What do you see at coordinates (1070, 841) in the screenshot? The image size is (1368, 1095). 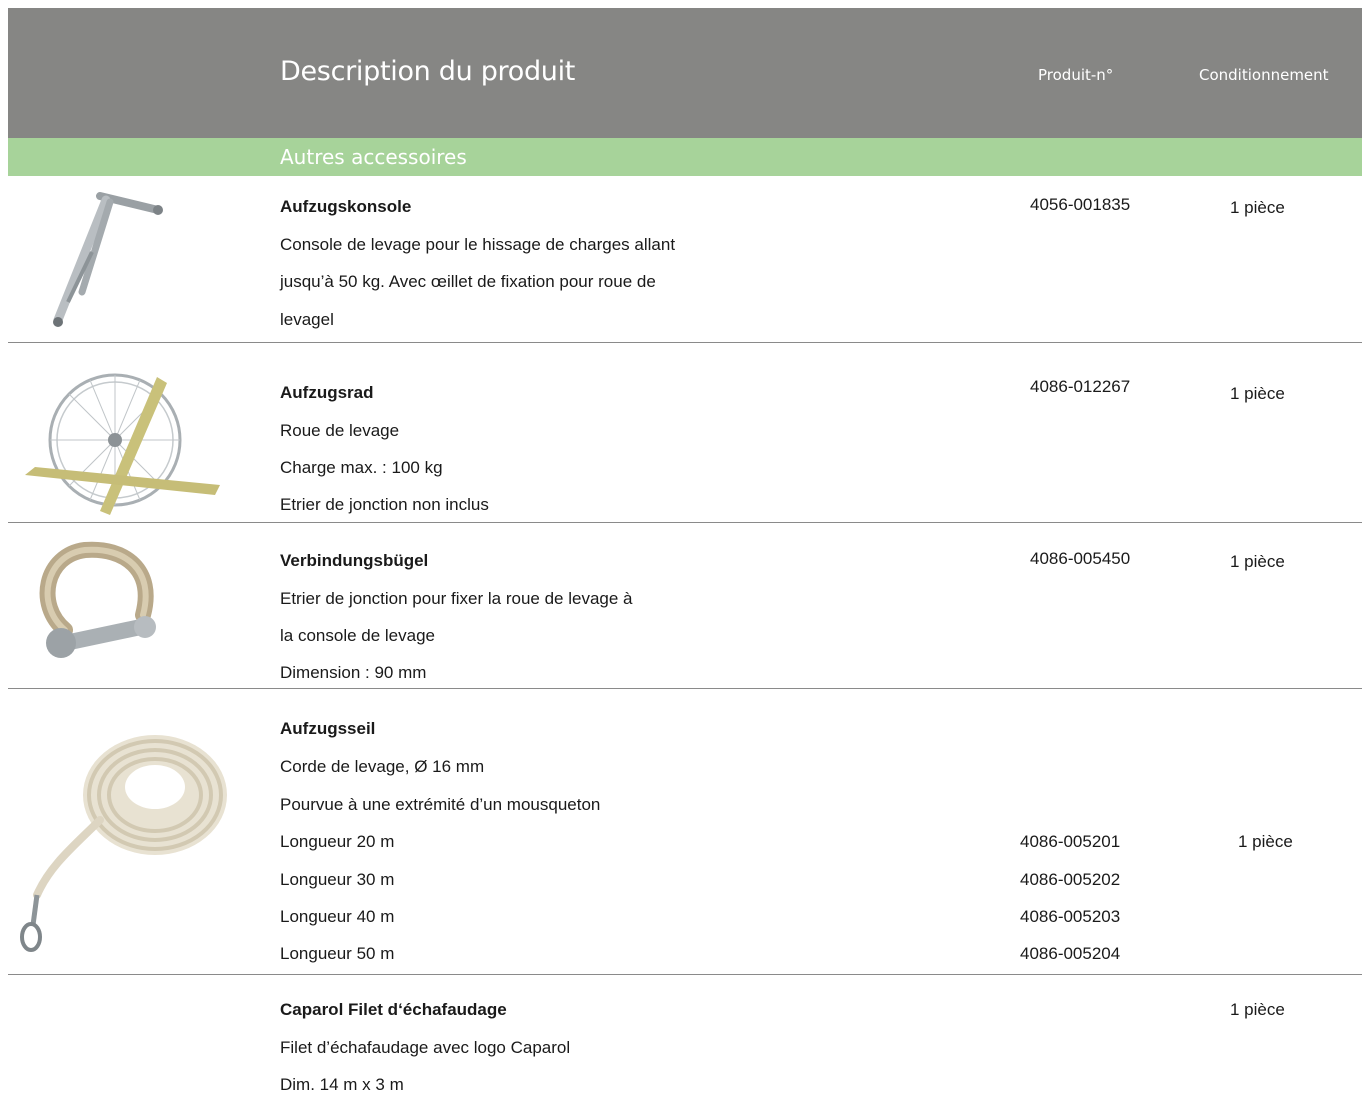 I see `variant-number: 4086-005201` at bounding box center [1070, 841].